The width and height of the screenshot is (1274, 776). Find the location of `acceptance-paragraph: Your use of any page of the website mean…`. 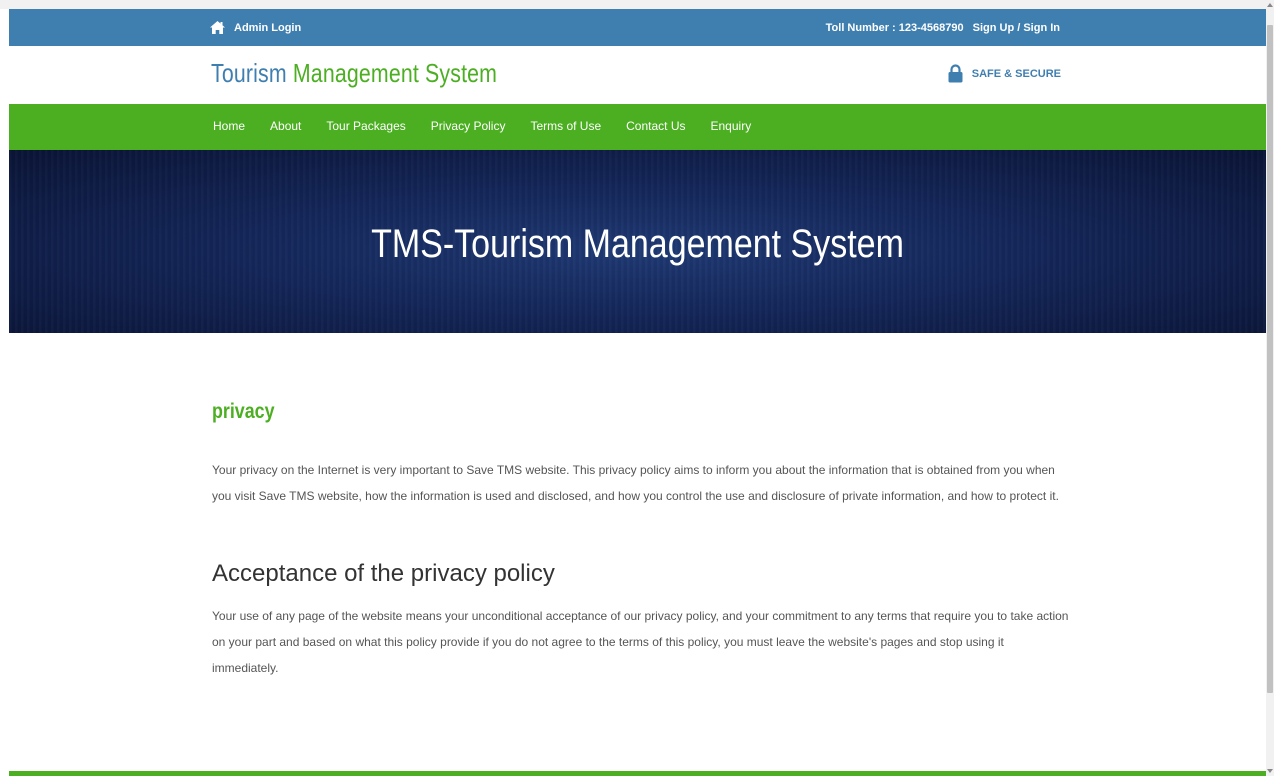

acceptance-paragraph: Your use of any page of the website mean… is located at coordinates (640, 642).